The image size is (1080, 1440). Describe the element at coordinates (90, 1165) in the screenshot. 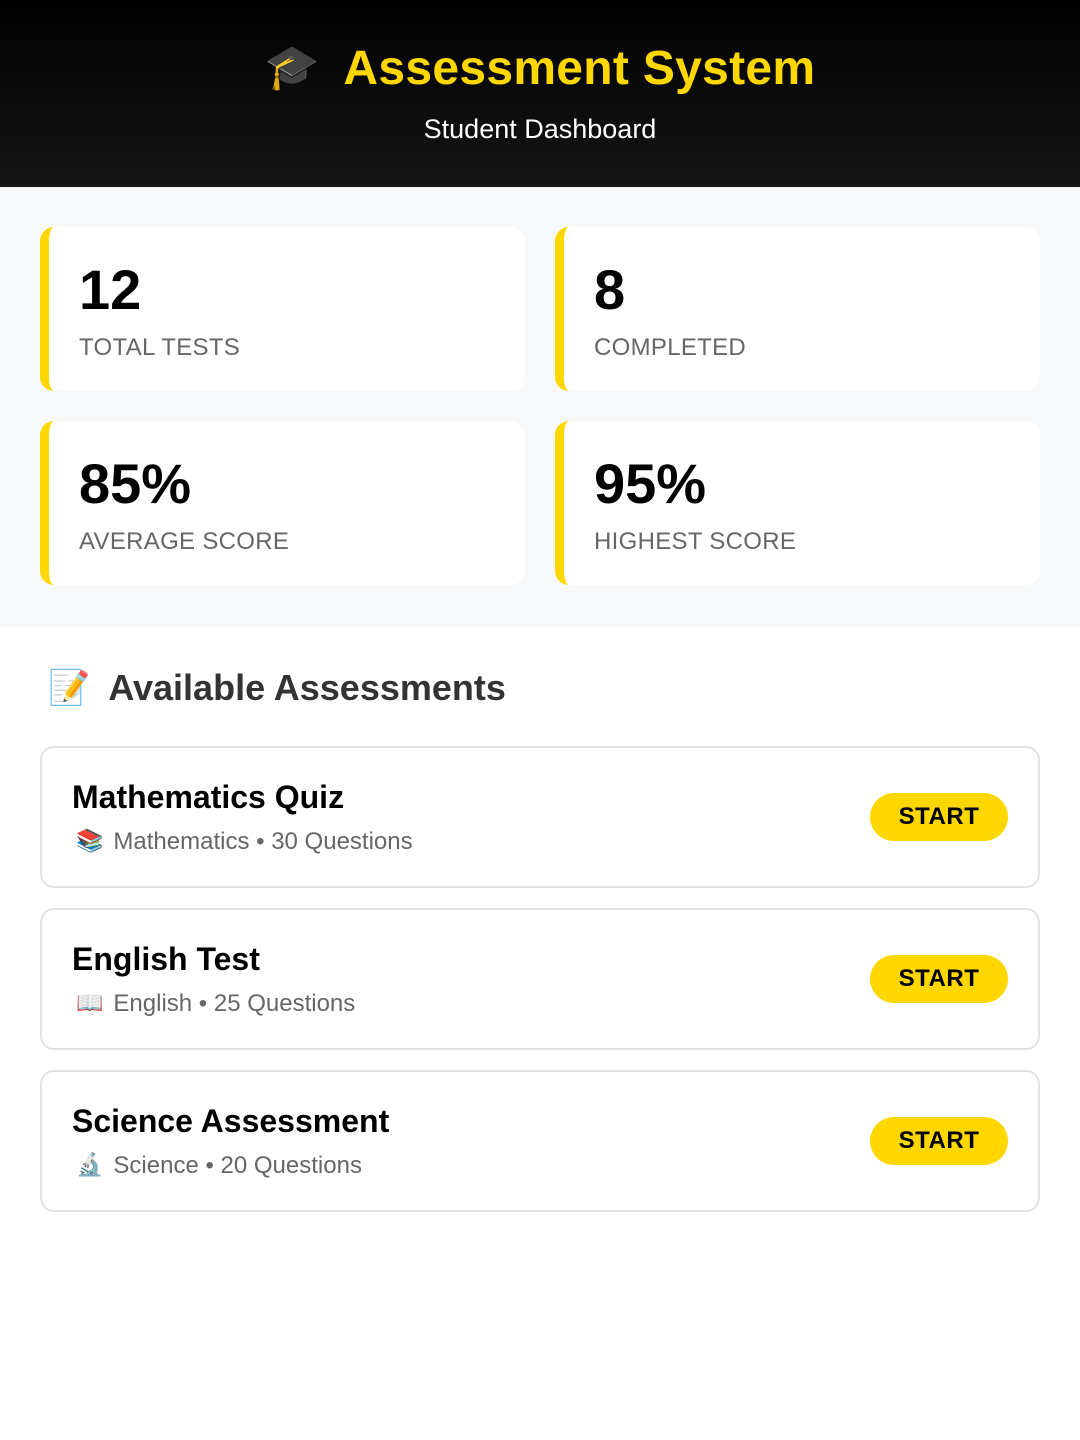

I see `microscope-icon: 🔬` at that location.